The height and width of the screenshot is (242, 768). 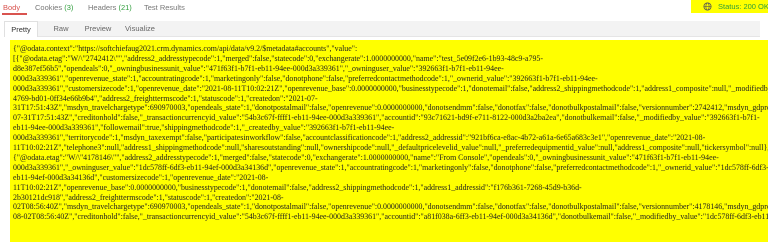 I want to click on tab-cookies-count: (3), so click(x=69, y=7).